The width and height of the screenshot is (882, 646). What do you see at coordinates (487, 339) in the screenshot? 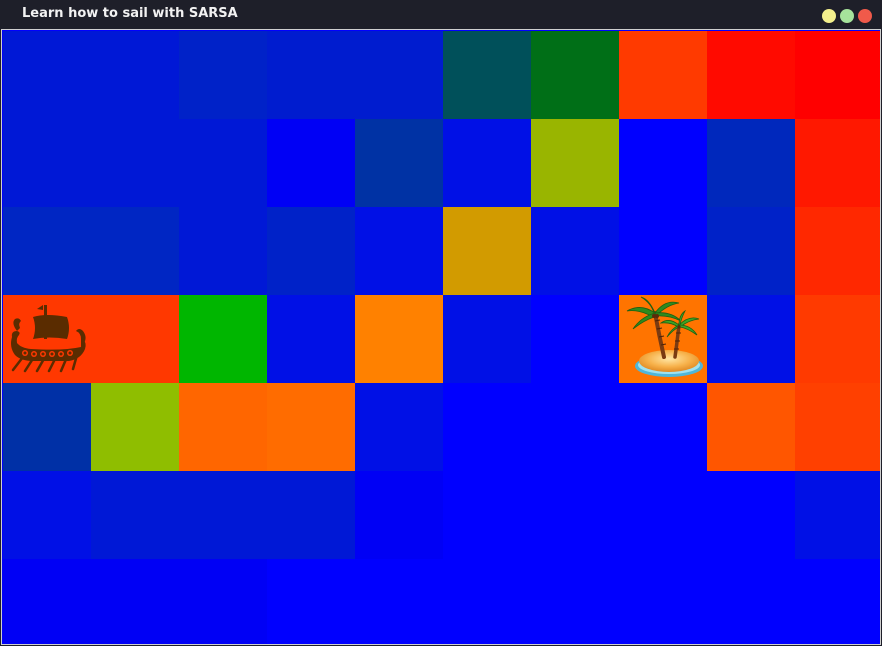
I see `grid-cell-r3-c5` at bounding box center [487, 339].